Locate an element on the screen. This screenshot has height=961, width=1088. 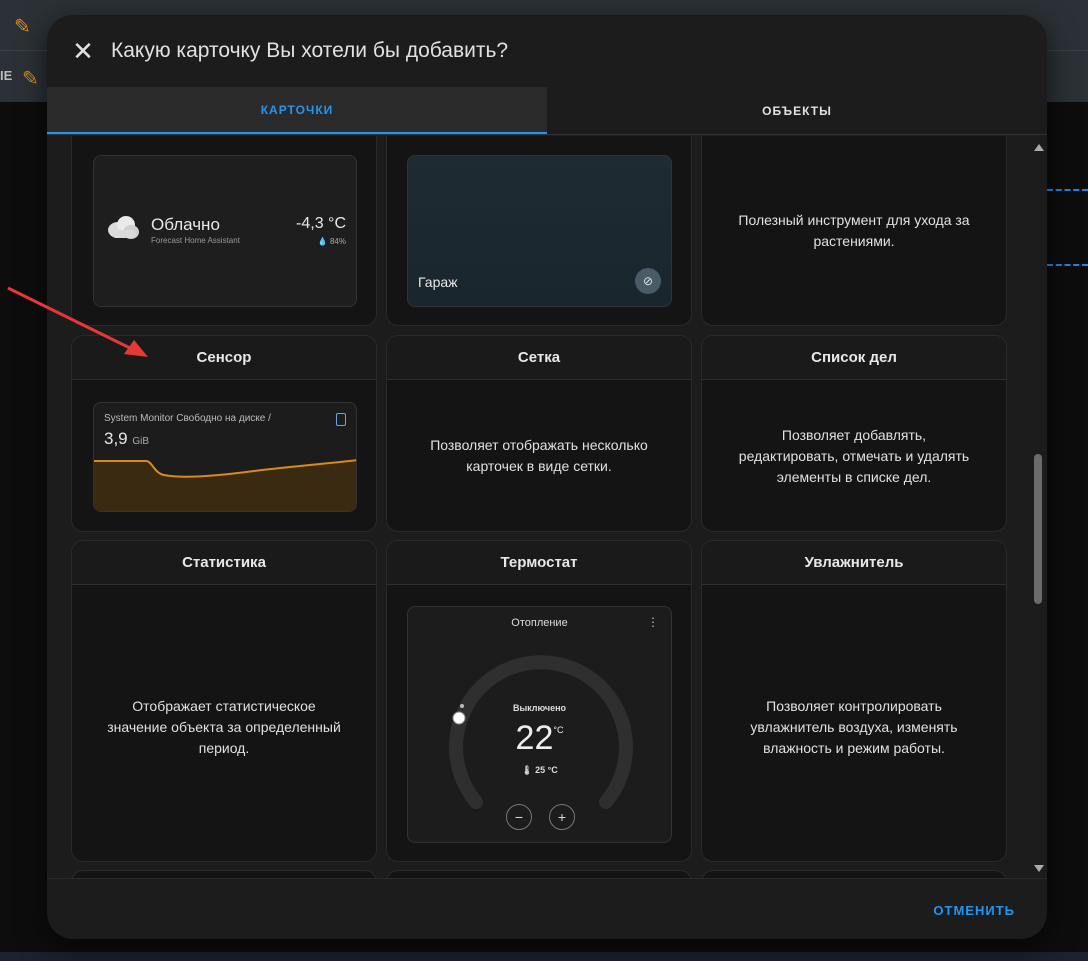
statistic-card-title: Статистика is located at coordinates (224, 563).